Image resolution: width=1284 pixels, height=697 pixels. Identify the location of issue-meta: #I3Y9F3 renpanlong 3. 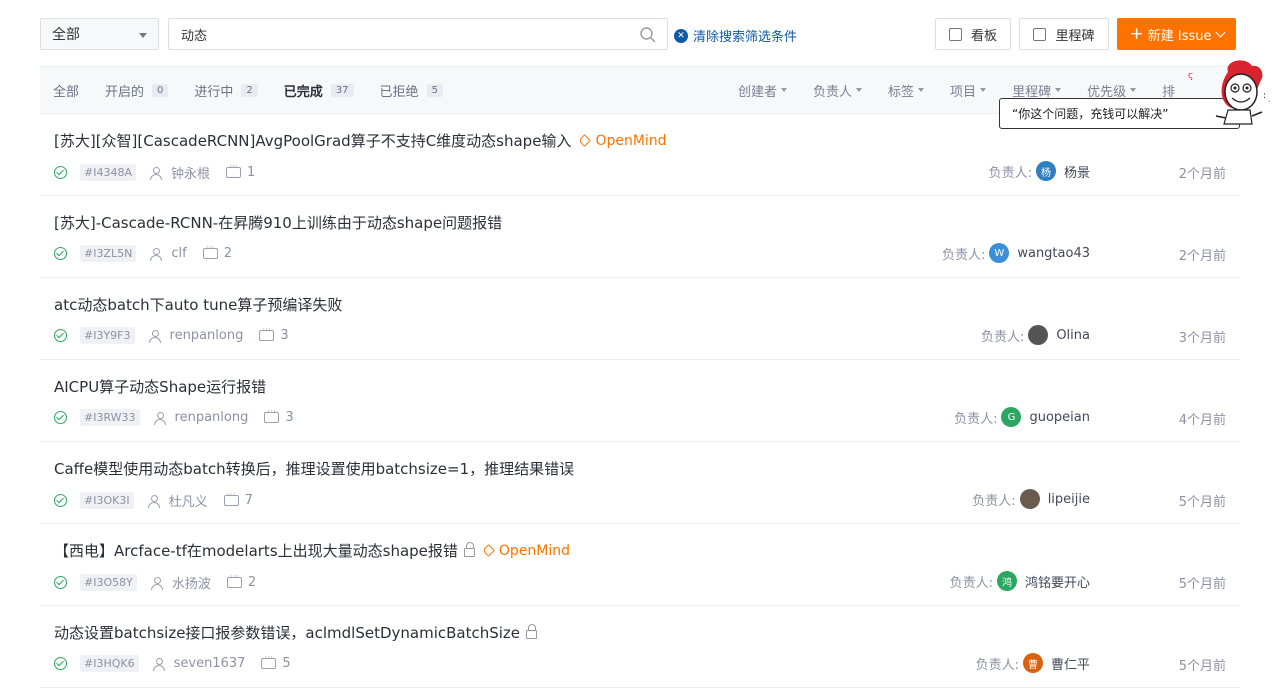
(171, 334).